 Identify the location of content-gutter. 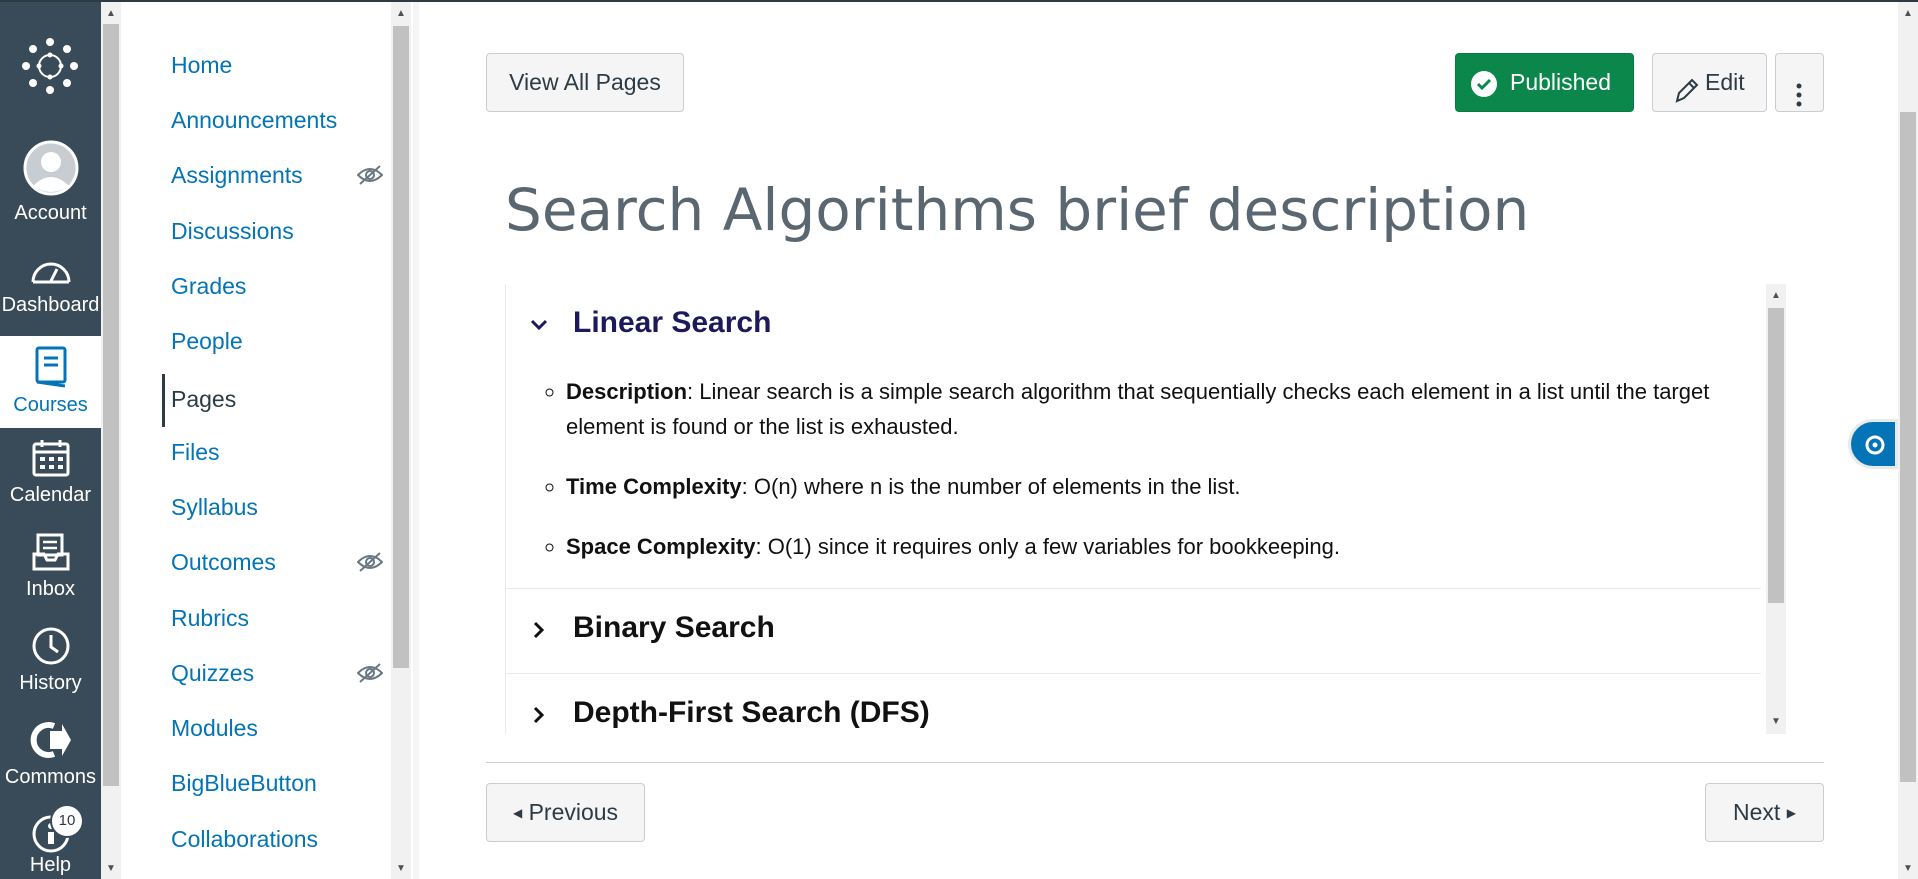
(416, 440).